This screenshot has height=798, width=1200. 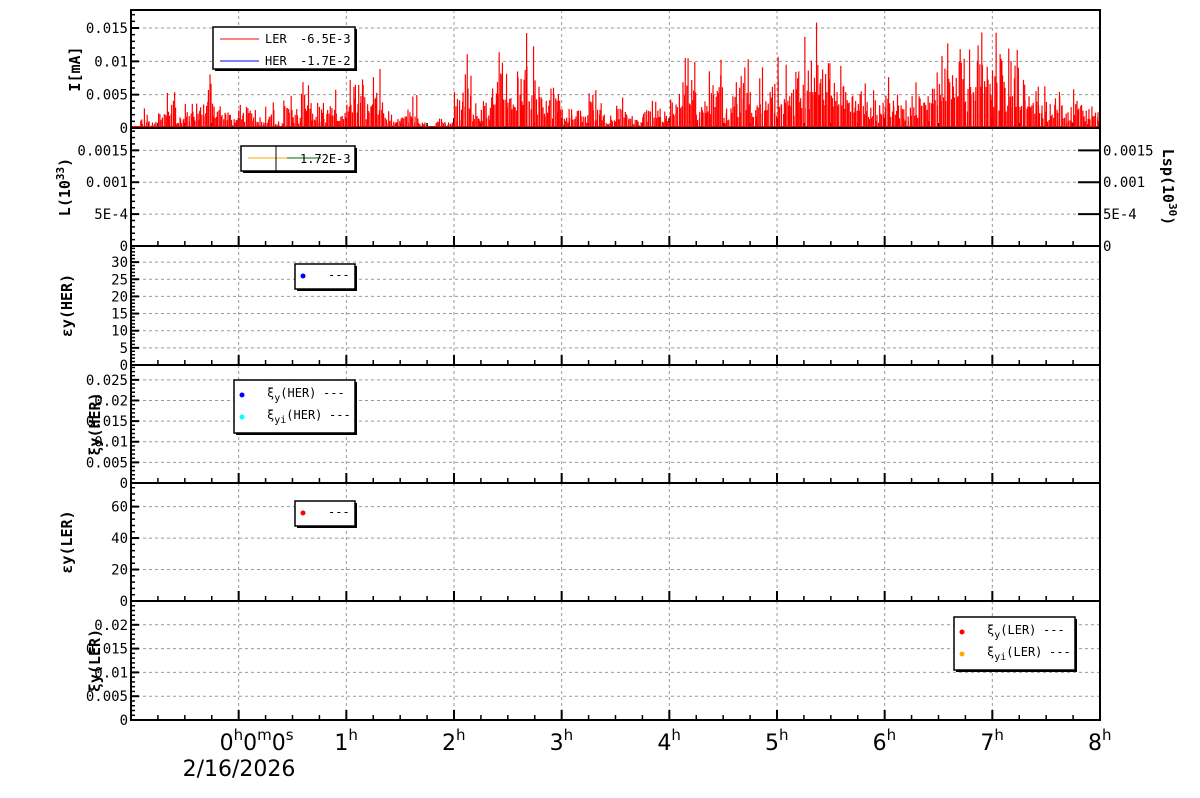 What do you see at coordinates (119, 508) in the screenshot?
I see `y-tick-label: 60` at bounding box center [119, 508].